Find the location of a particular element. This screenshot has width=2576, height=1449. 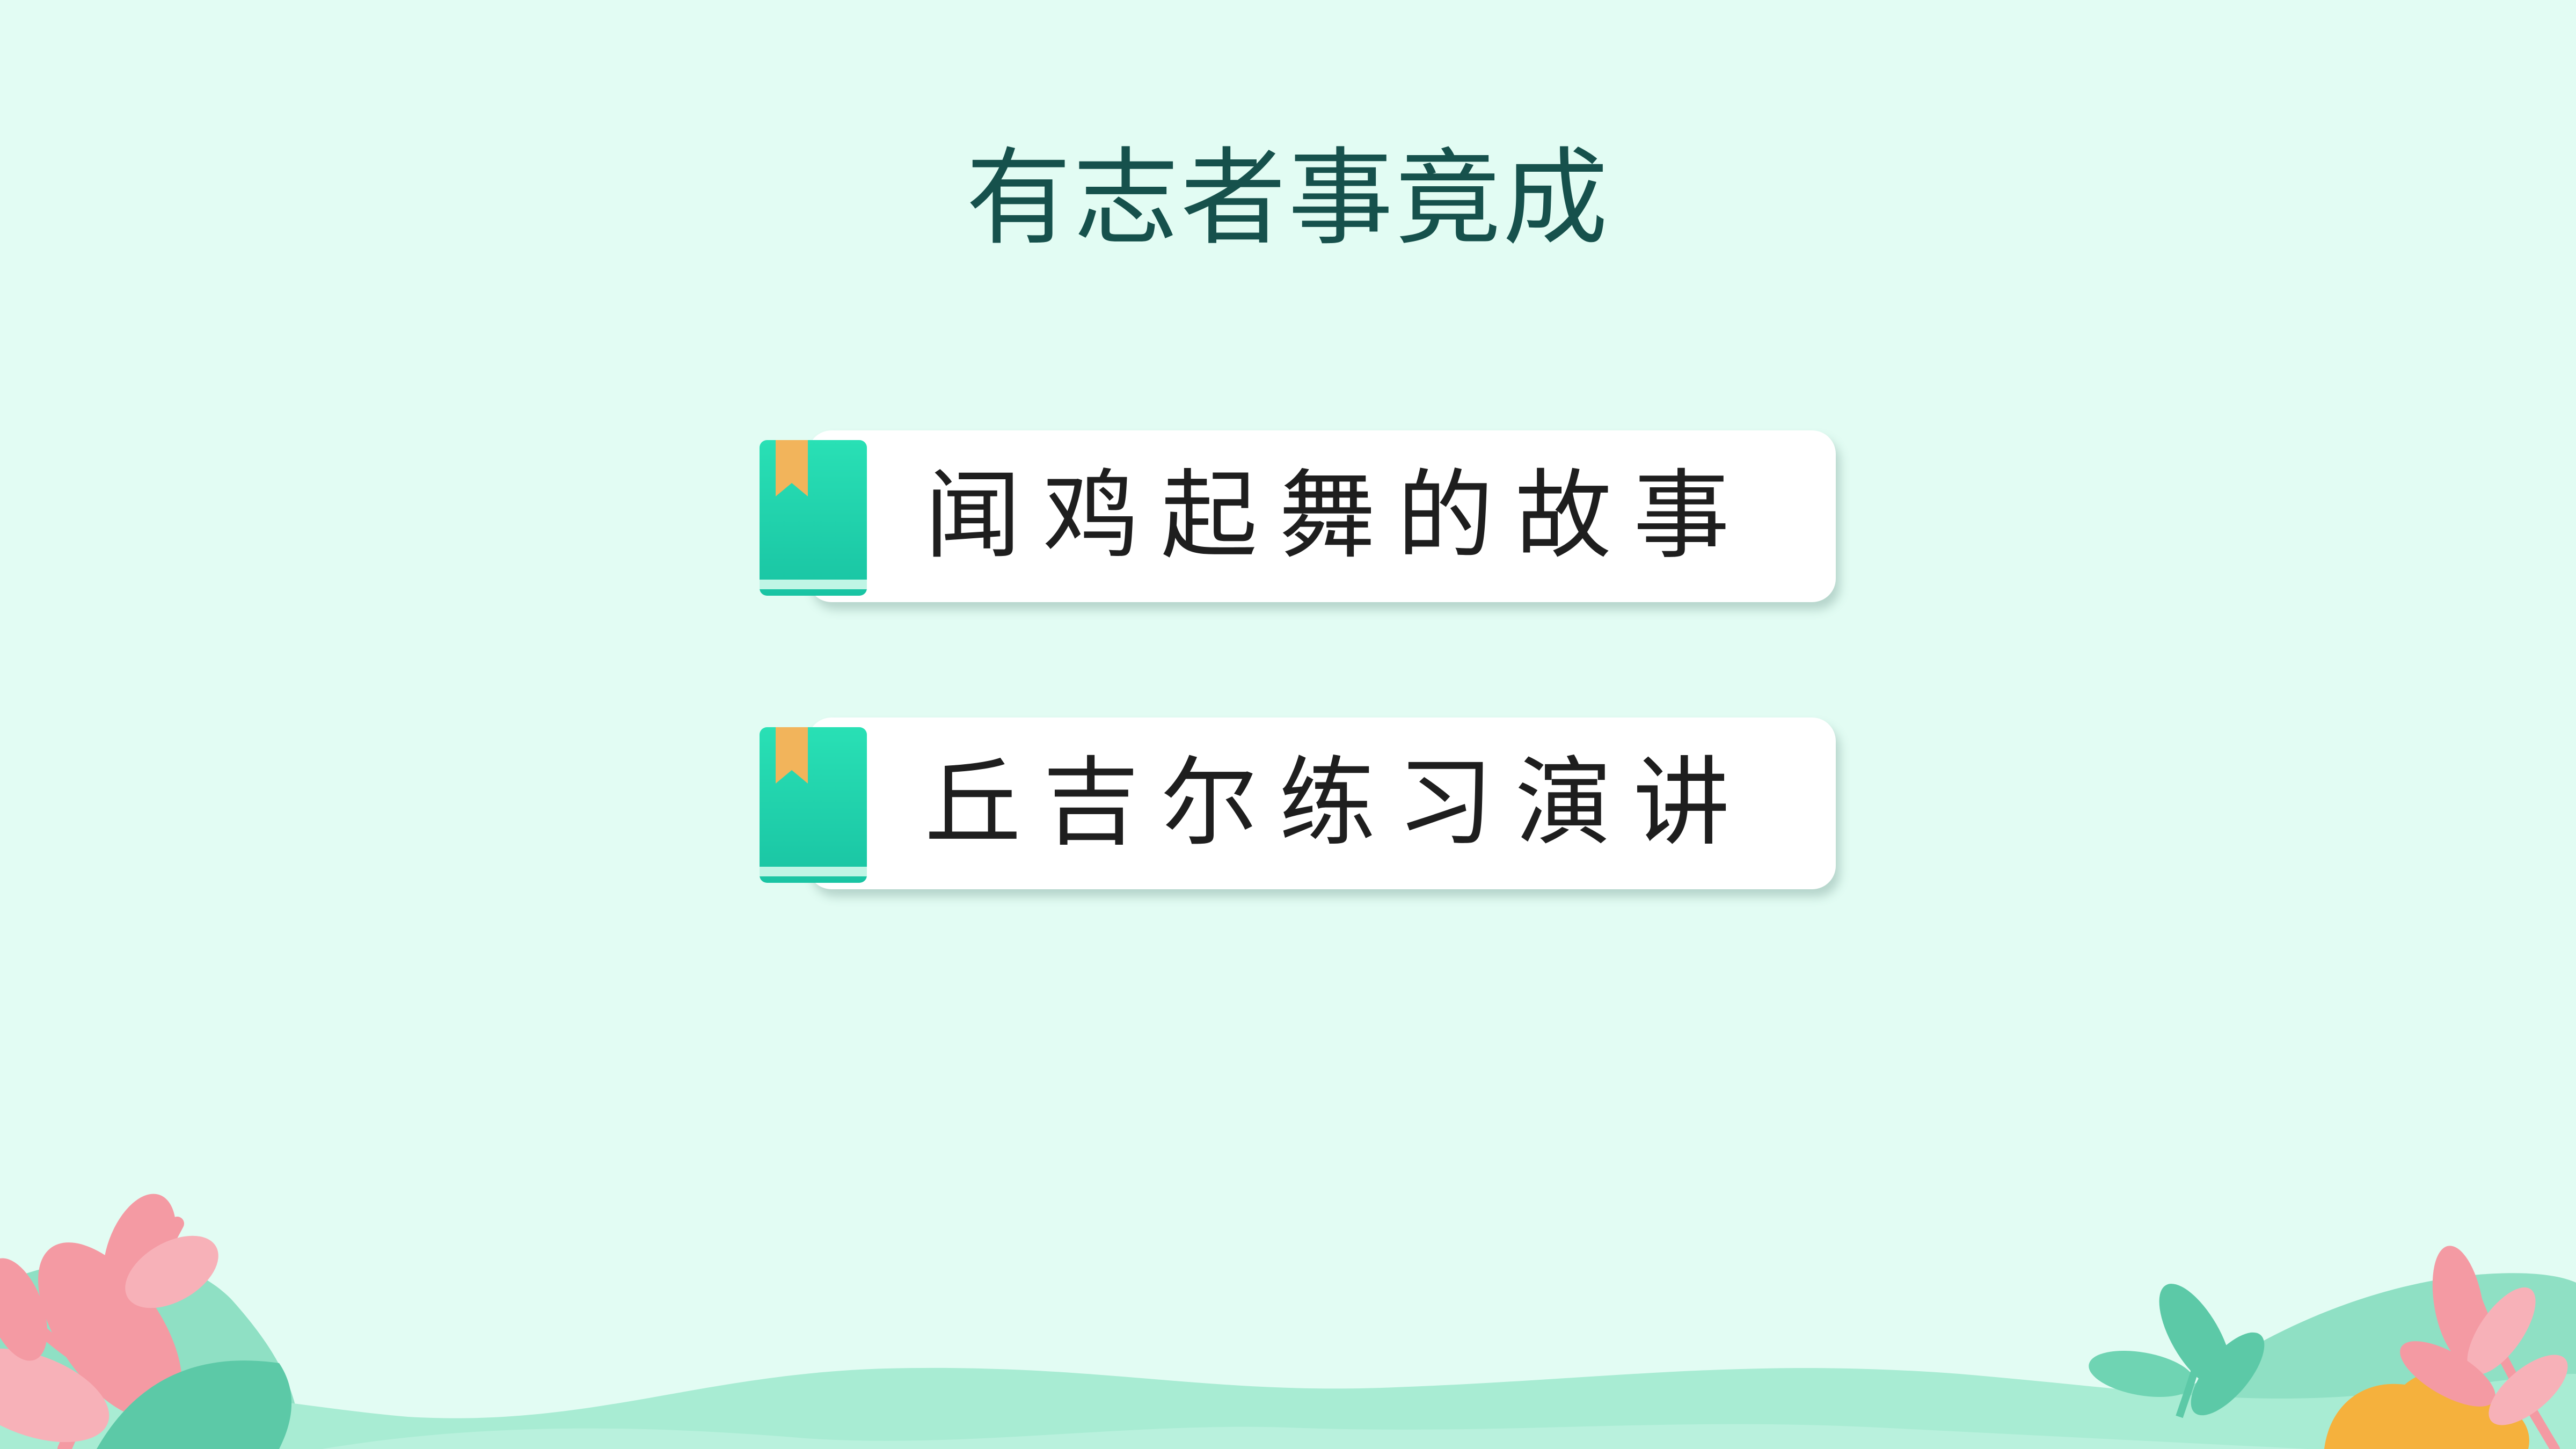

back-hill-left is located at coordinates (150, 1353).